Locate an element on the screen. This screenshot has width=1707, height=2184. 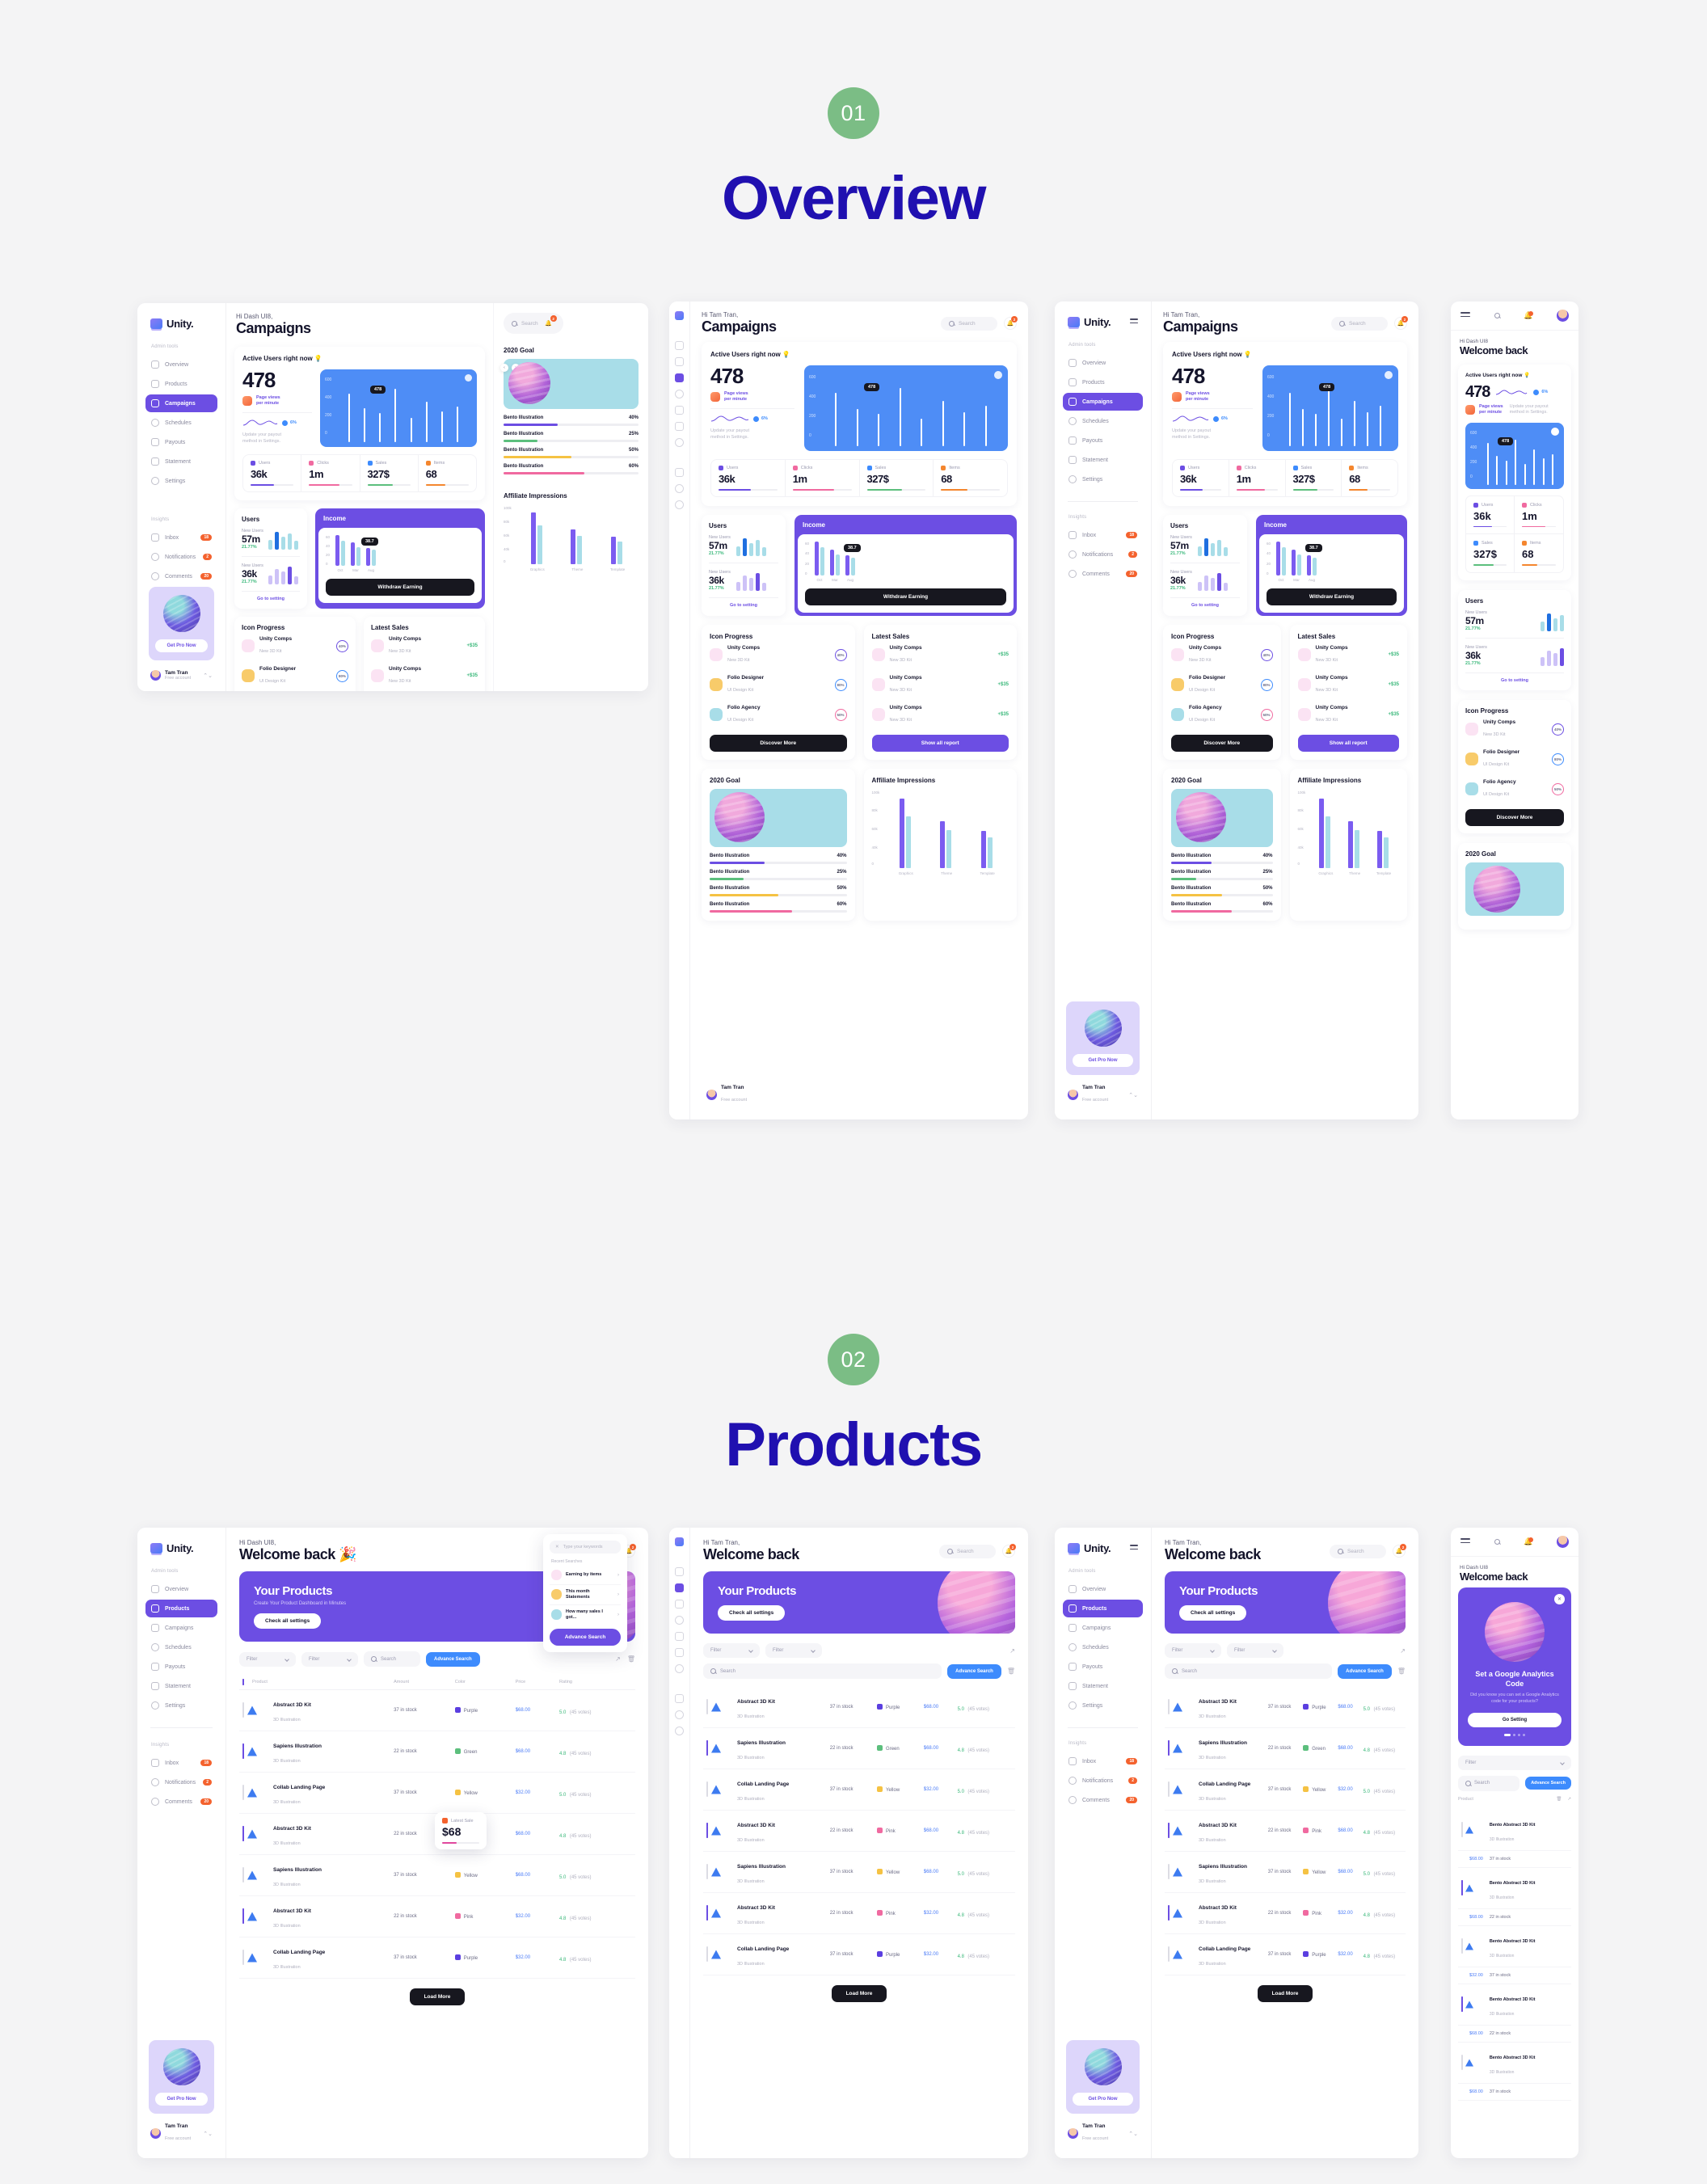
rail-overview-icon is located at coordinates (679, 1571).